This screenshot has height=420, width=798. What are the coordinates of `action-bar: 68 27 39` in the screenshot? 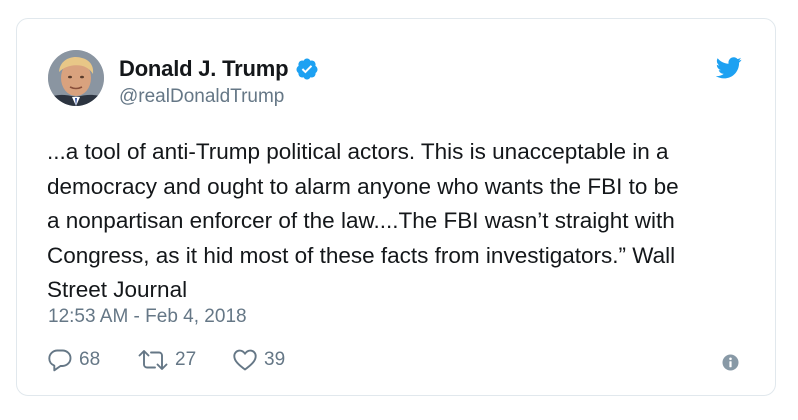 It's located at (179, 360).